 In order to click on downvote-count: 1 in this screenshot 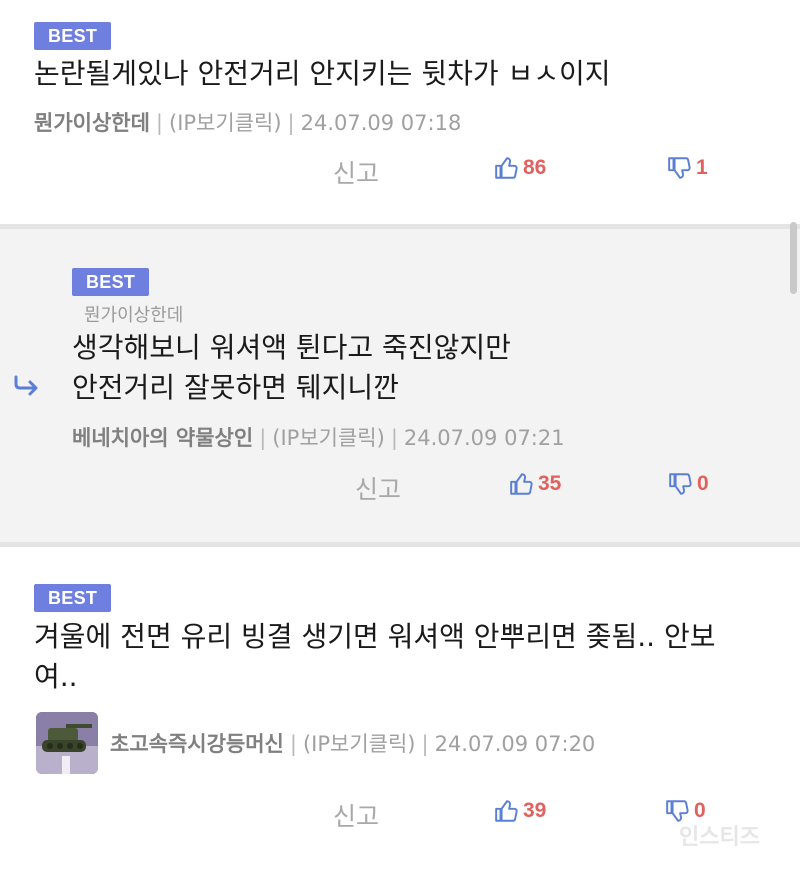, I will do `click(702, 167)`.